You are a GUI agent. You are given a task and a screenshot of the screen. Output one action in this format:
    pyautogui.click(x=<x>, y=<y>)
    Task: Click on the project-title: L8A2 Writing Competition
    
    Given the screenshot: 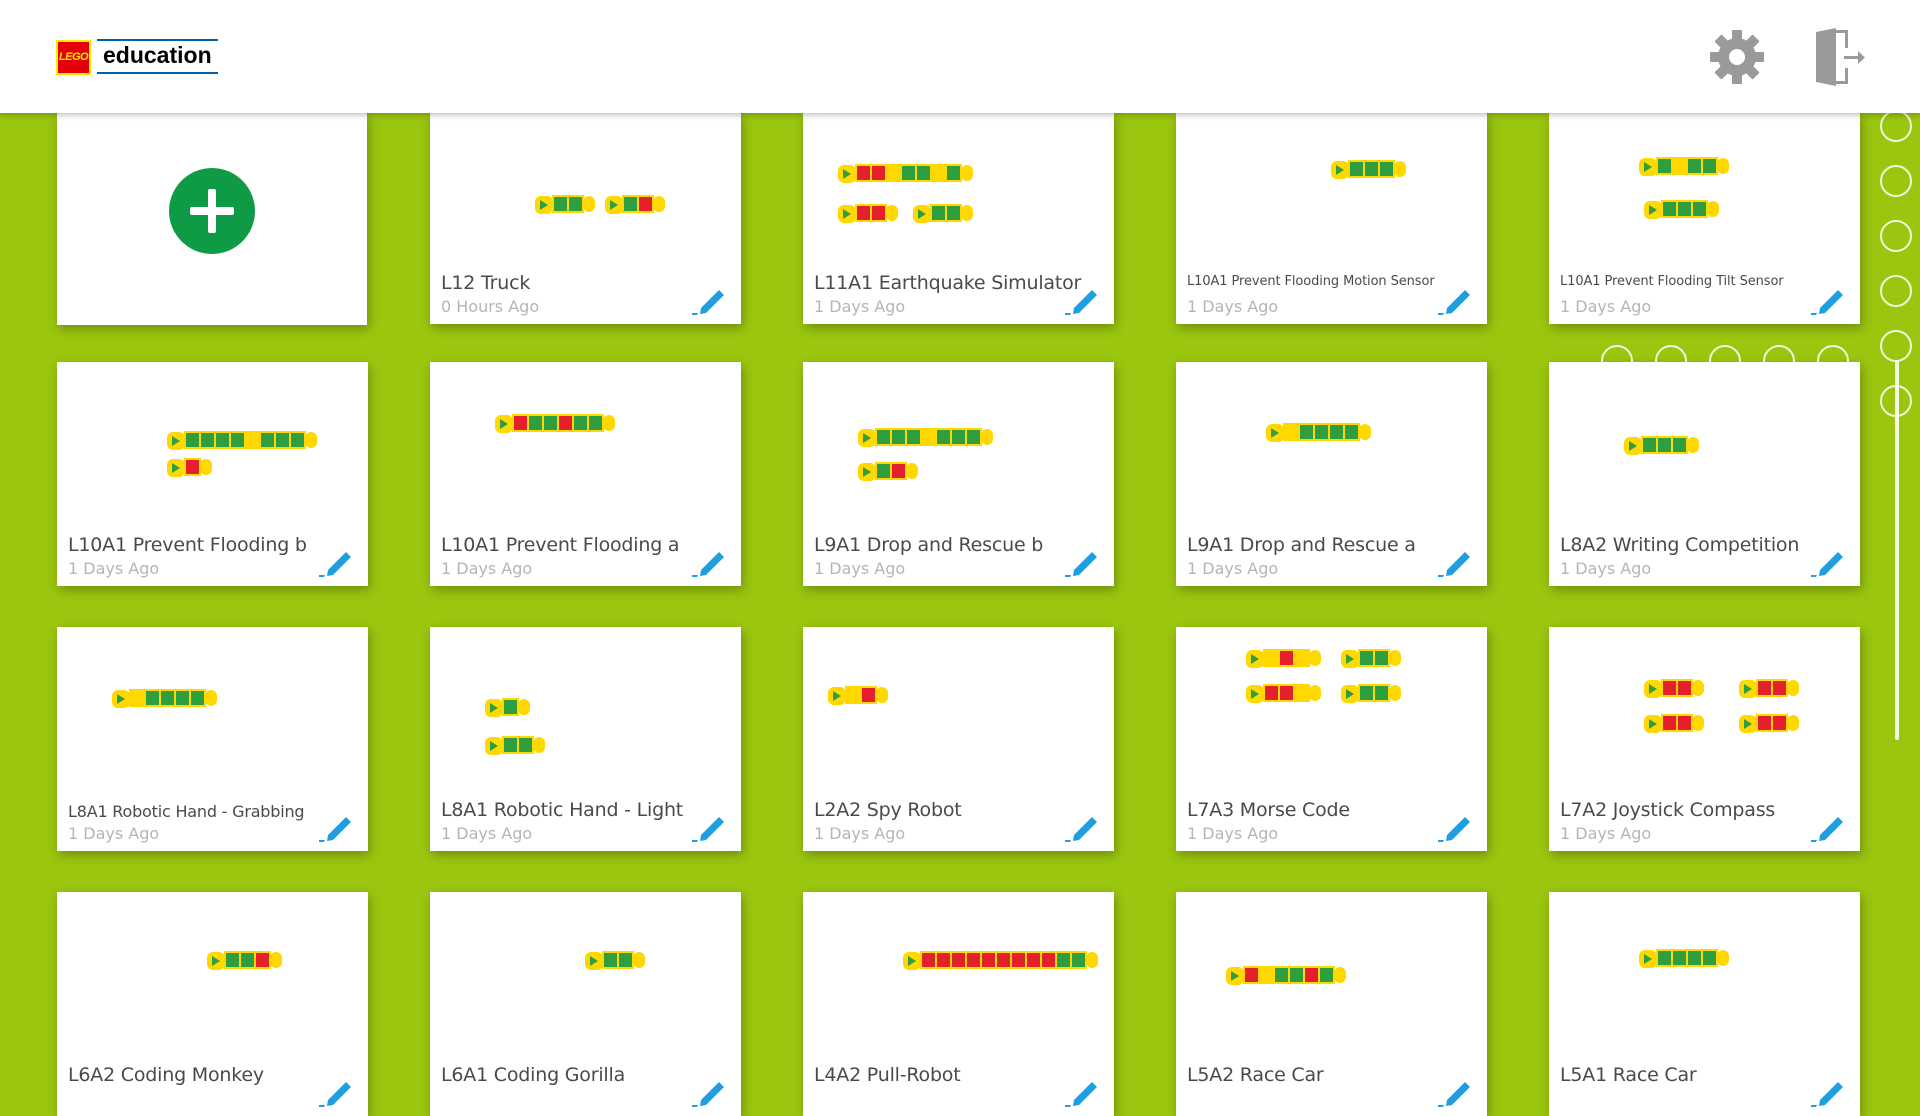 What is the action you would take?
    pyautogui.click(x=1680, y=545)
    